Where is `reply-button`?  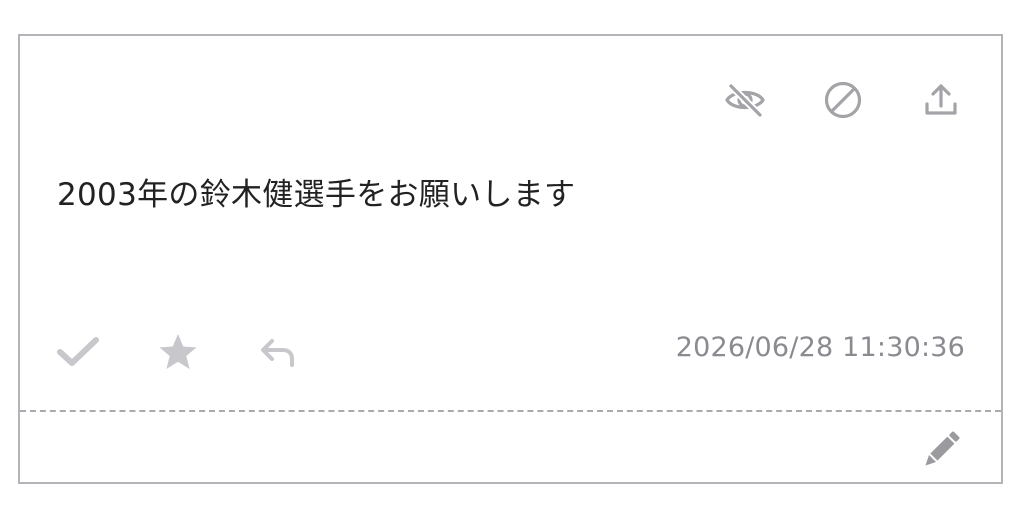 reply-button is located at coordinates (278, 352).